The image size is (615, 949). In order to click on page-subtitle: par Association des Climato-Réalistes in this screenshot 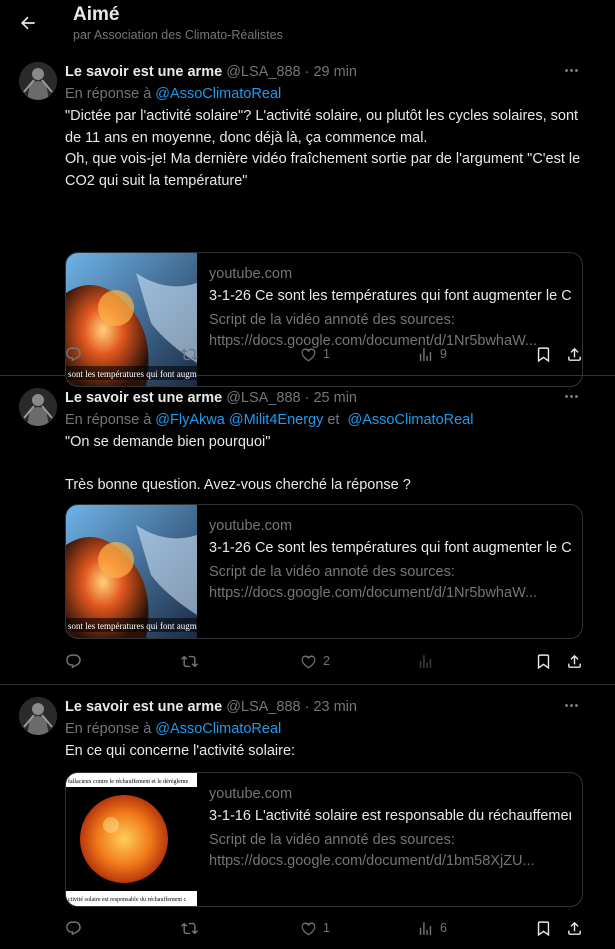, I will do `click(178, 35)`.